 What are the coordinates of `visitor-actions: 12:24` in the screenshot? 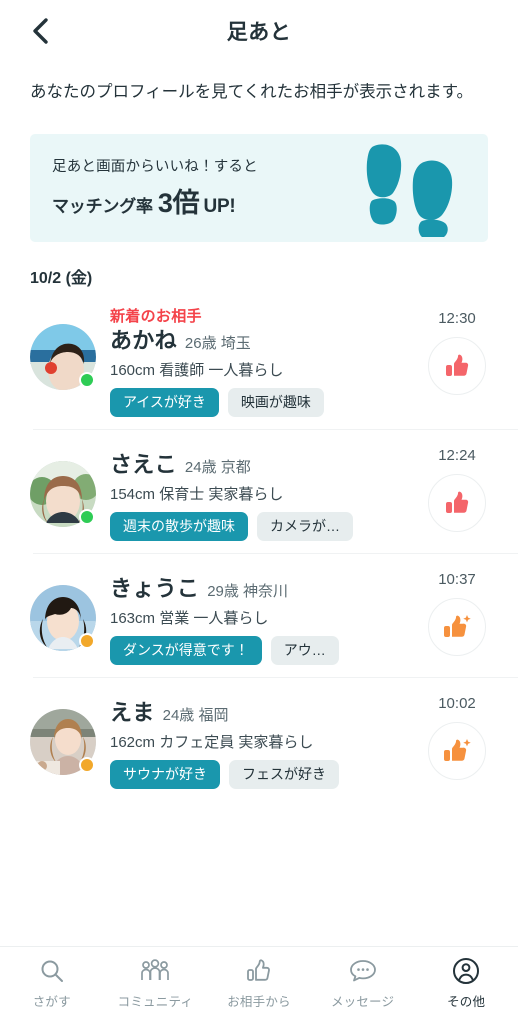 It's located at (457, 488).